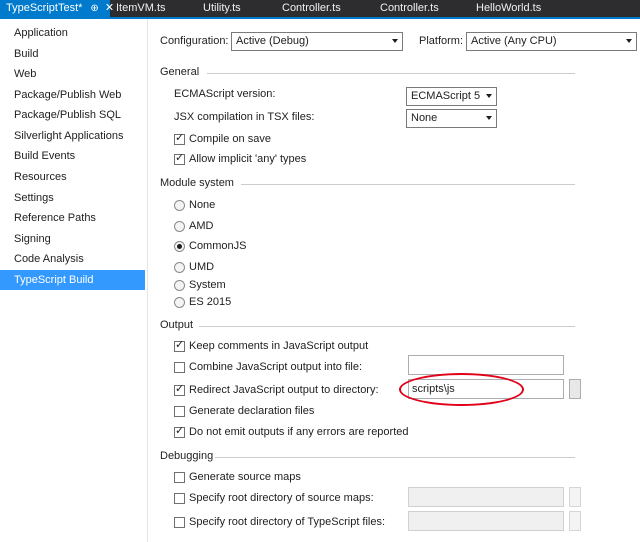 The width and height of the screenshot is (640, 542). I want to click on sidebar-item-label: Signing, so click(32, 239).